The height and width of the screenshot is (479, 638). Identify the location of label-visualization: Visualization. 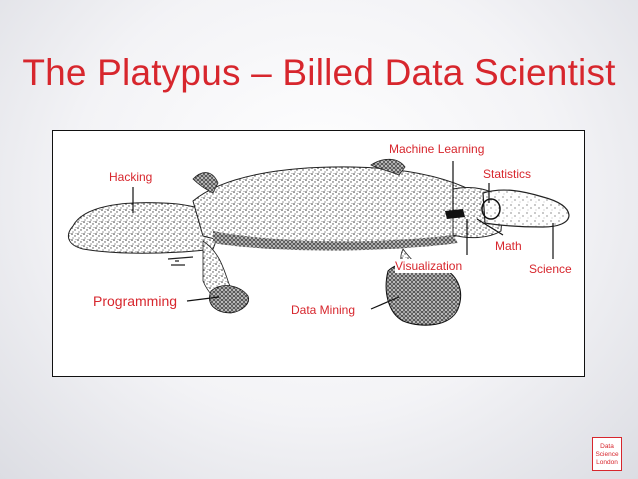
(429, 266).